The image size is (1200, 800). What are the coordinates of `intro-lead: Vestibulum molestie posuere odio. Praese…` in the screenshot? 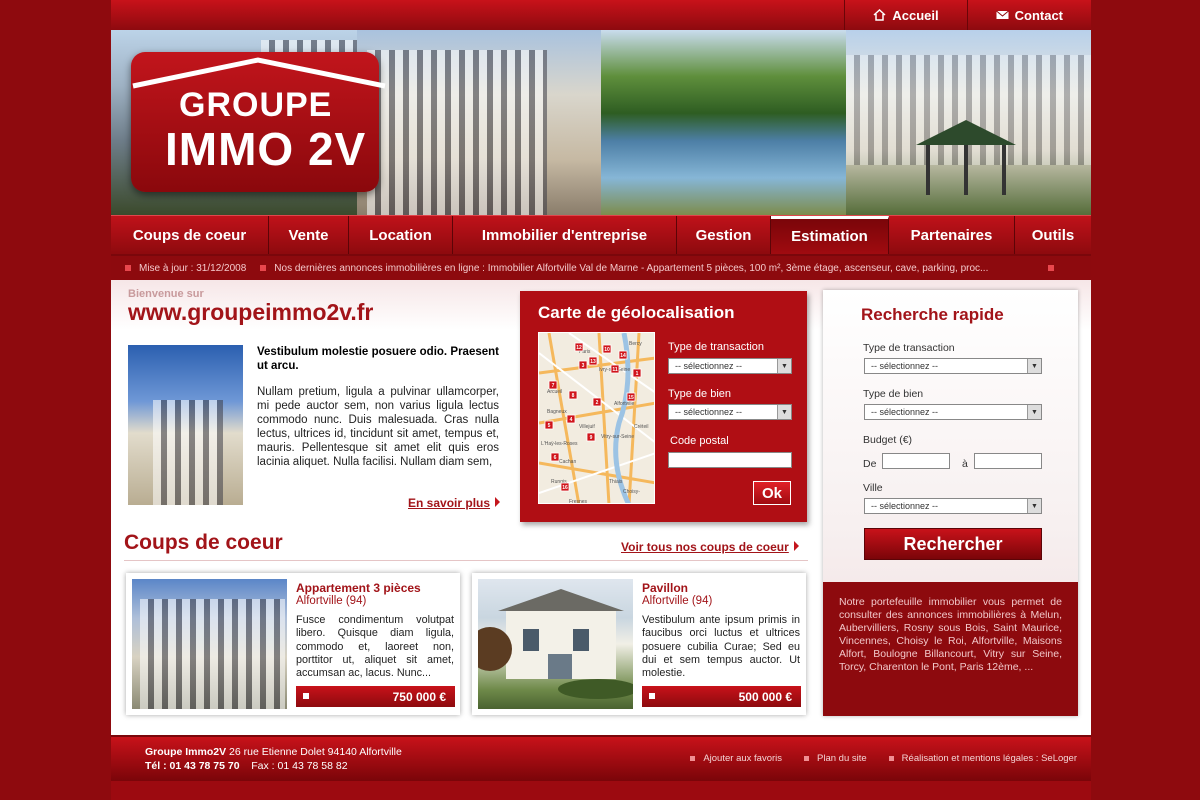 It's located at (378, 359).